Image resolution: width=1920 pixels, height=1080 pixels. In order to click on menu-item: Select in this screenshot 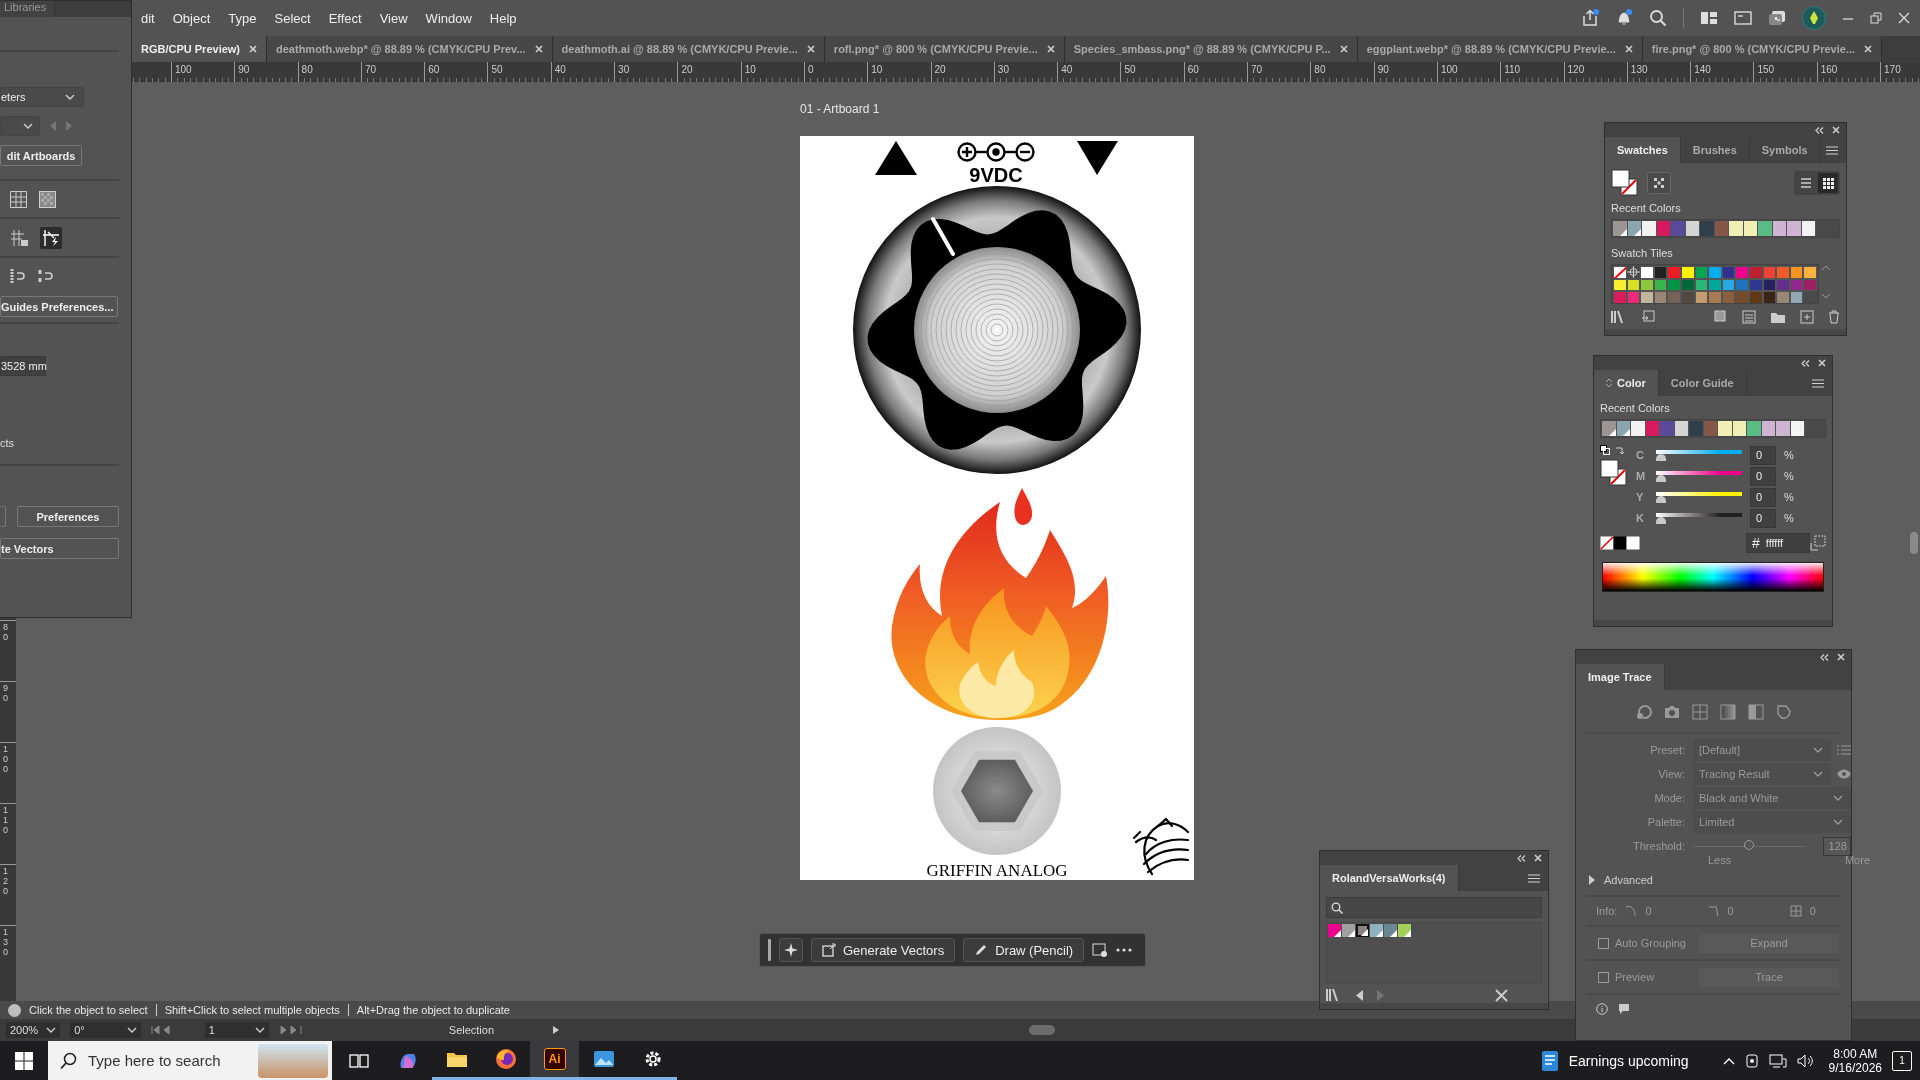, I will do `click(292, 18)`.